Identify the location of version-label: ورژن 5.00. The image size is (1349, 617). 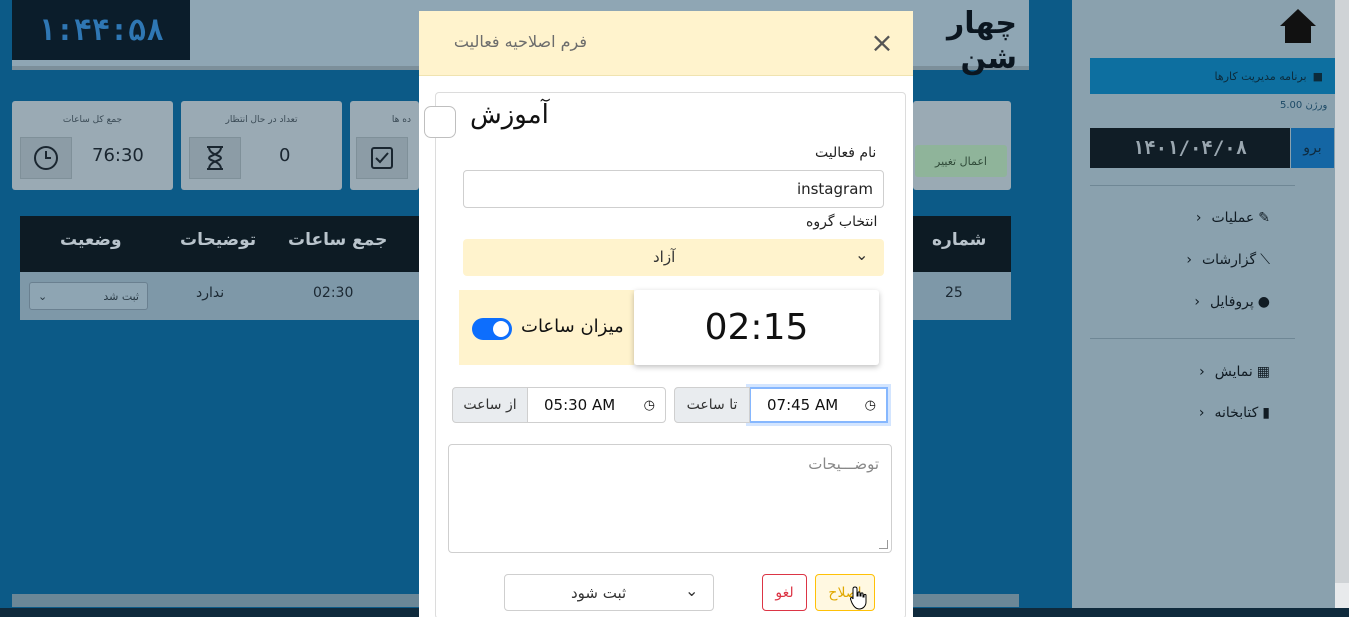
(1304, 105).